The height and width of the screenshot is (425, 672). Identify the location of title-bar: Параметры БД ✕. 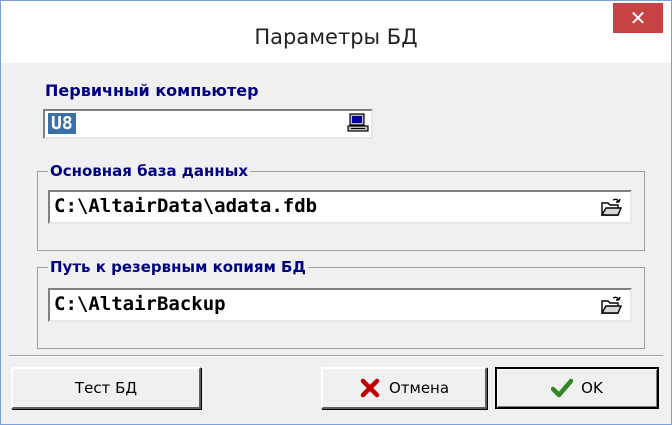
(336, 32).